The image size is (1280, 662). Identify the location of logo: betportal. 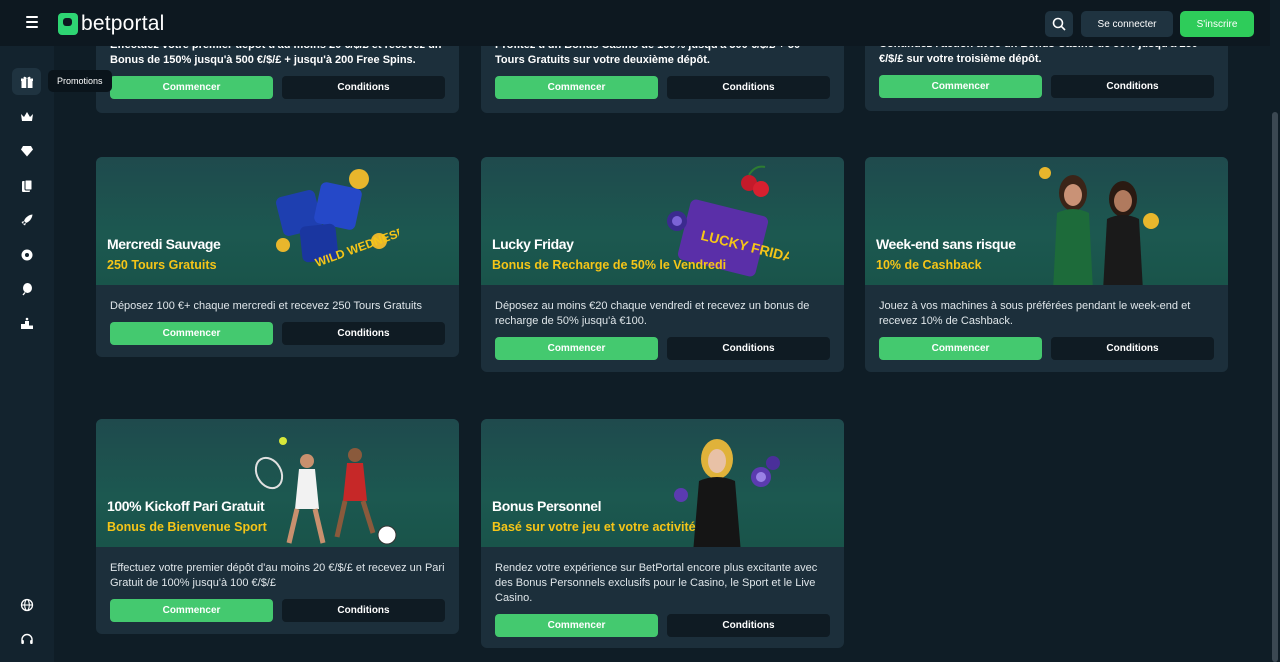
(111, 24).